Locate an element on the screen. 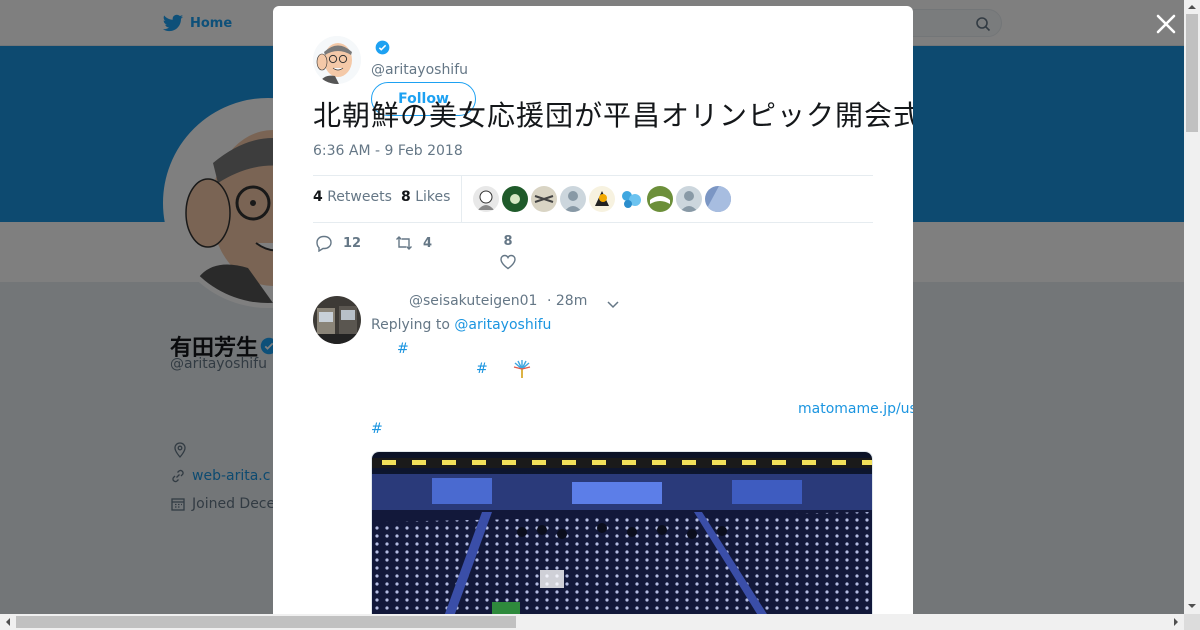 This screenshot has height=630, width=1200. author-avatar-illustration is located at coordinates (337, 60).